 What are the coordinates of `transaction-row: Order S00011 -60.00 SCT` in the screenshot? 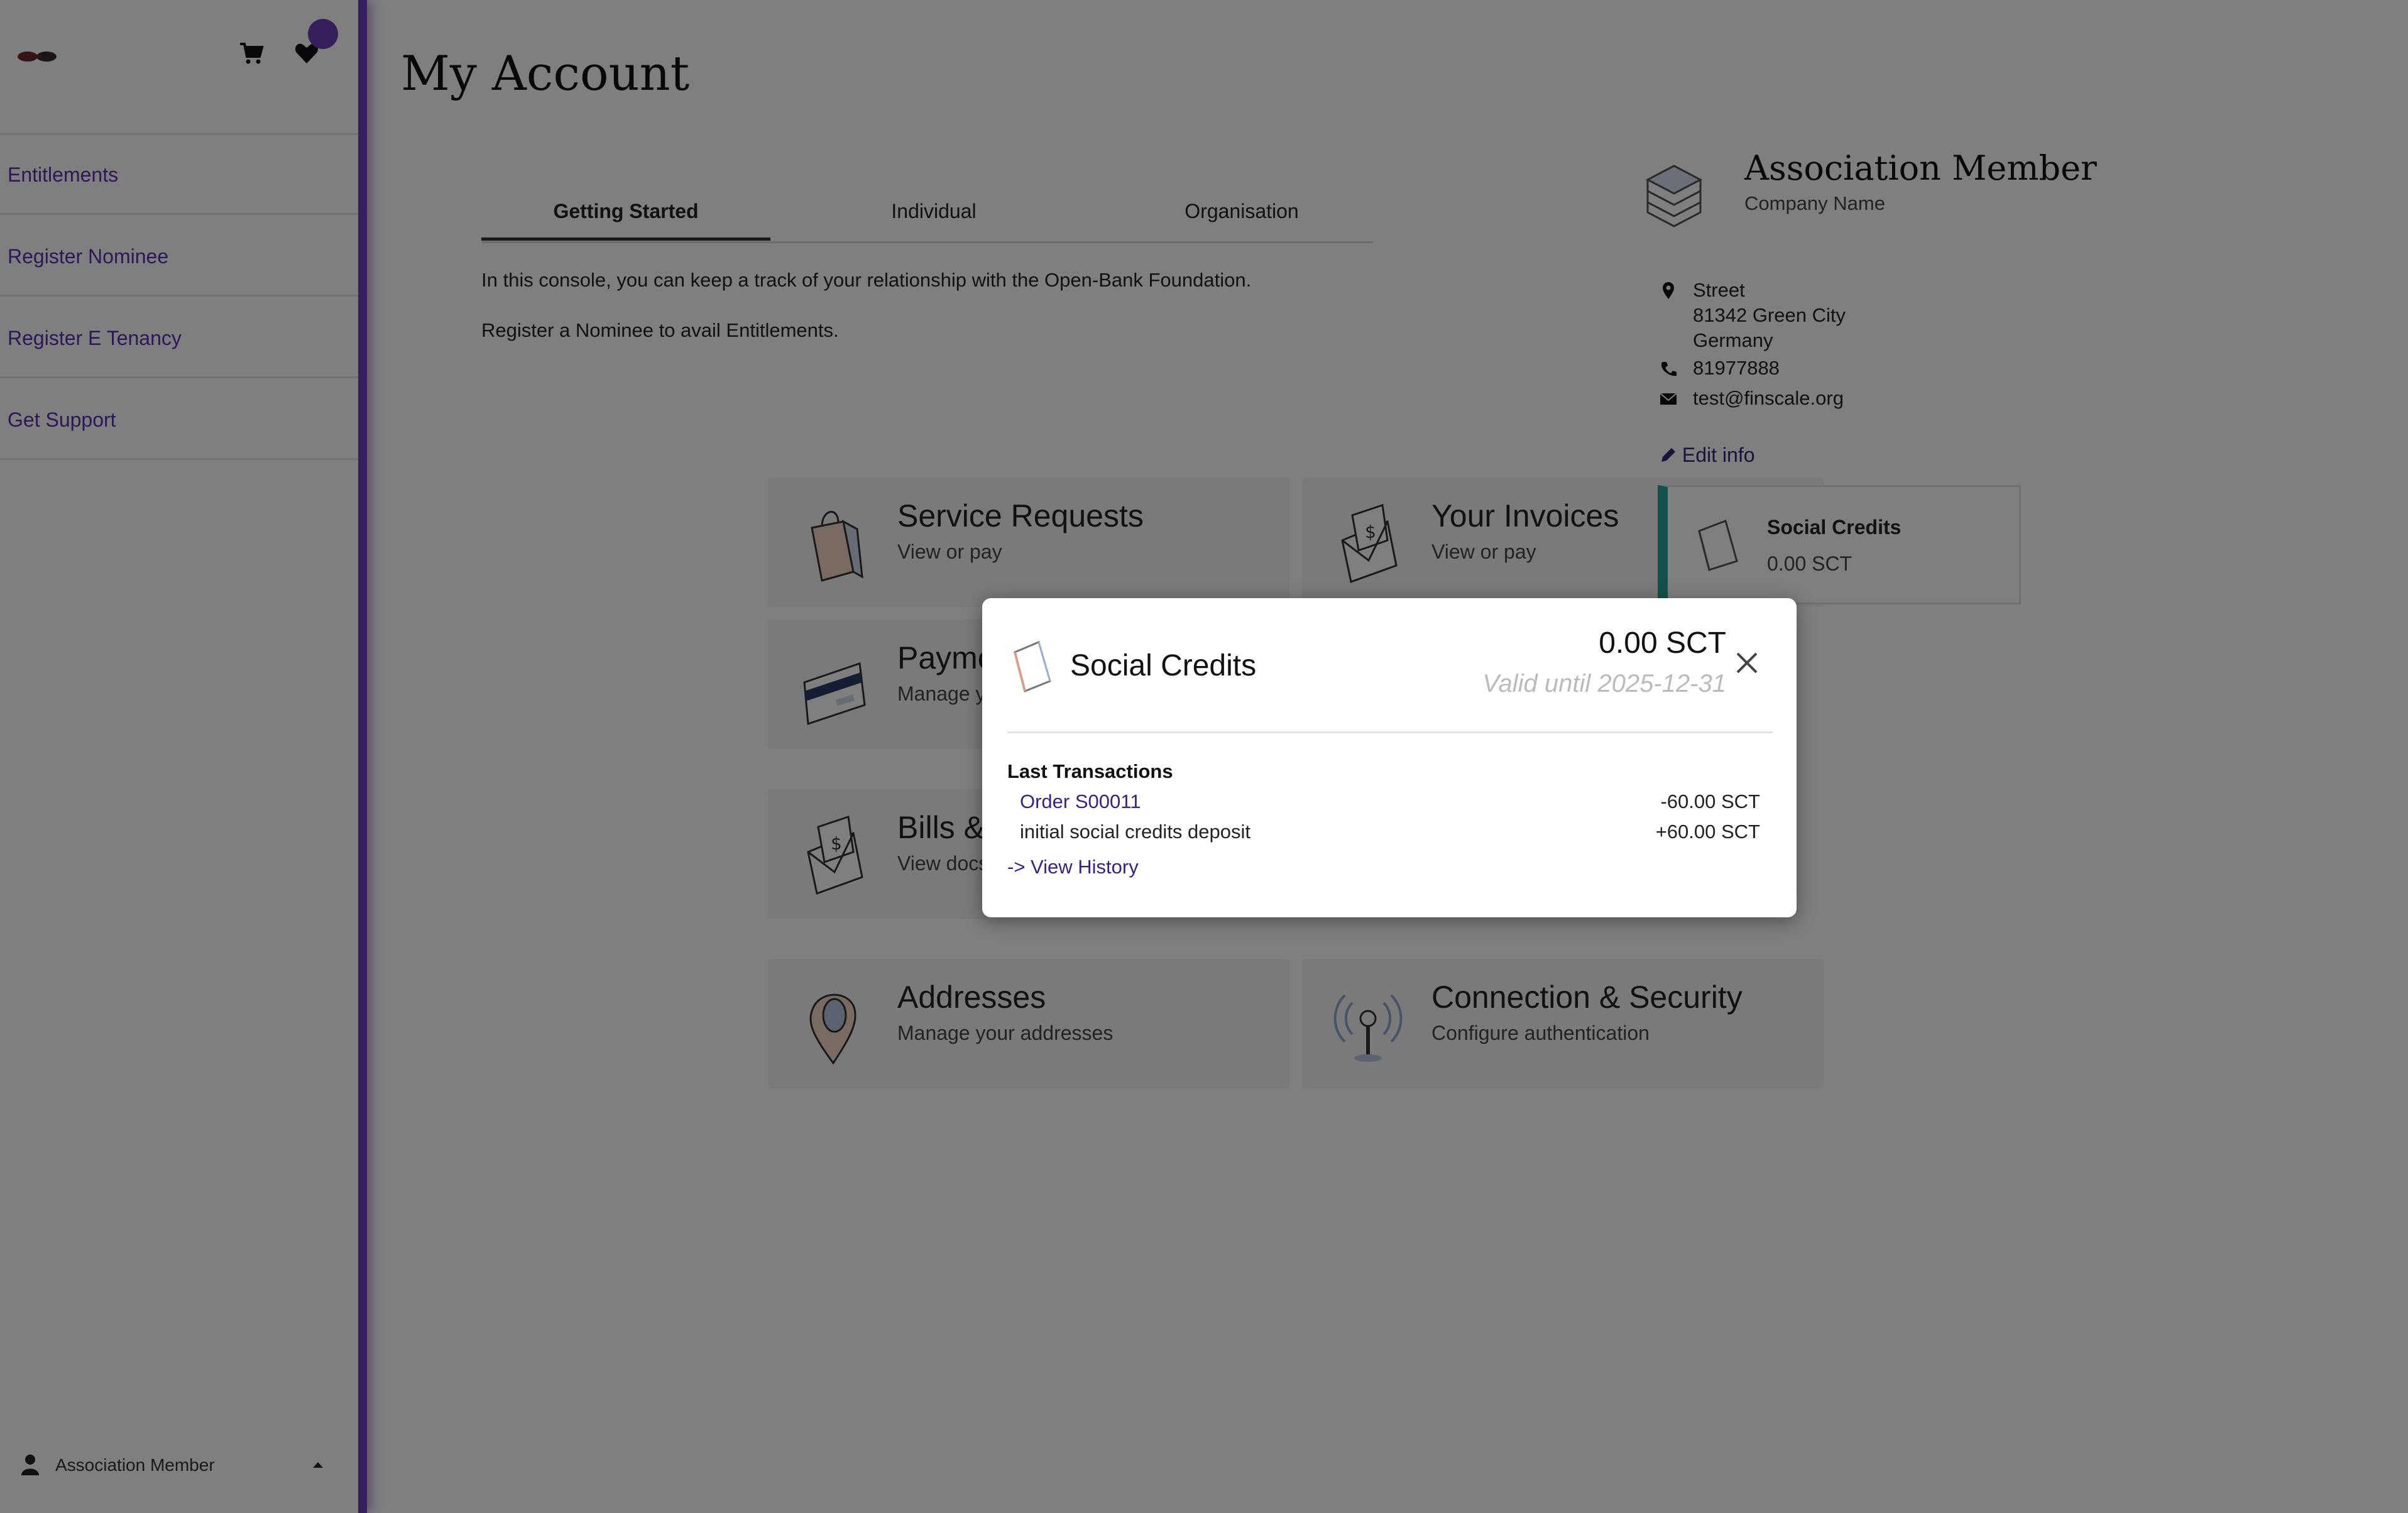 It's located at (1390, 801).